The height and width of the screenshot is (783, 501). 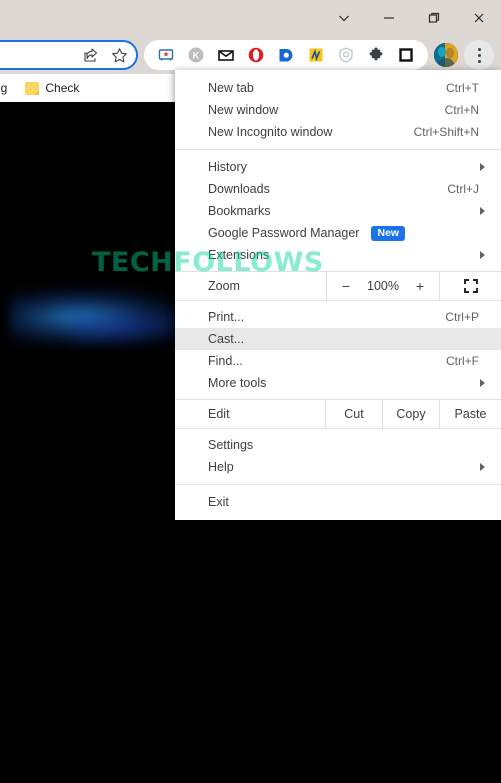 What do you see at coordinates (433, 18) in the screenshot?
I see `restore-icon` at bounding box center [433, 18].